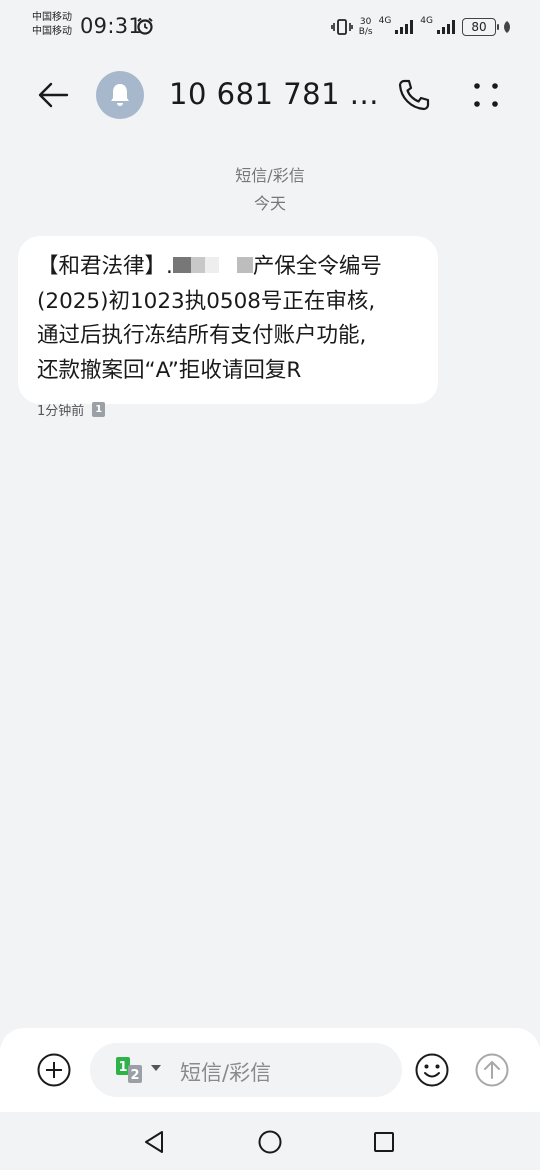  Describe the element at coordinates (507, 27) in the screenshot. I see `leaf-icon` at that location.